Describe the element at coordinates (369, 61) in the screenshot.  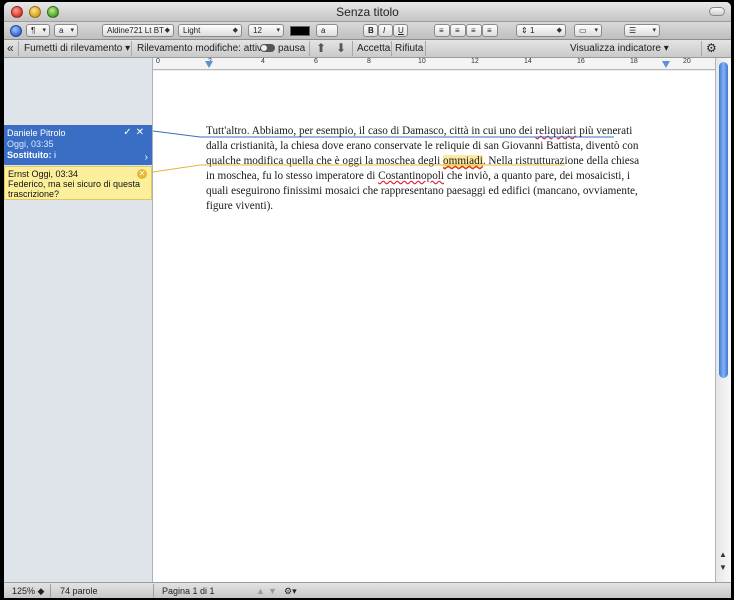
I see `ruler-label: 8` at that location.